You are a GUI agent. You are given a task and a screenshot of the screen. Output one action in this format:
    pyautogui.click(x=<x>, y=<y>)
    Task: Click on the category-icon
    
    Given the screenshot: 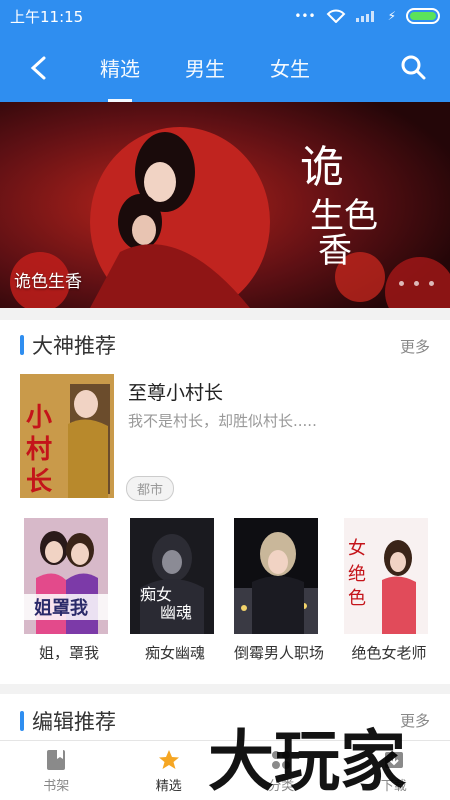 What is the action you would take?
    pyautogui.click(x=281, y=759)
    